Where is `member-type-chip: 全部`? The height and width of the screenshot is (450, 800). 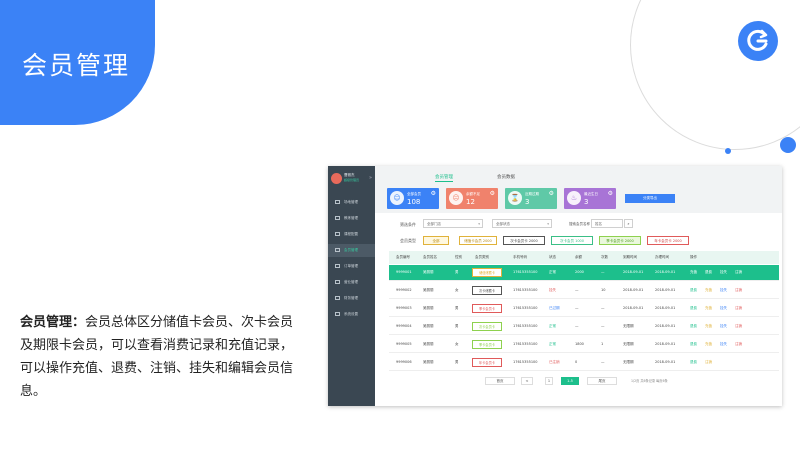 member-type-chip: 全部 is located at coordinates (436, 240).